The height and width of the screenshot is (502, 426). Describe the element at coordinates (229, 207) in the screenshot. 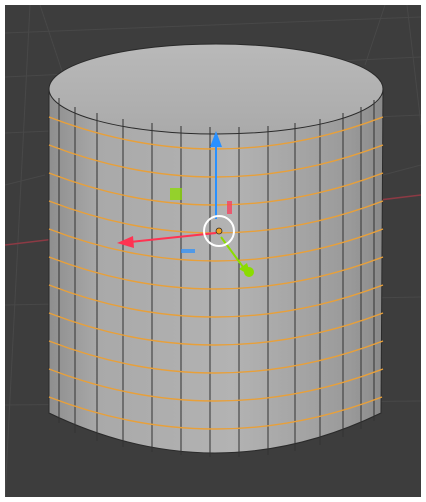

I see `gizmo-xy-plane-handle` at that location.